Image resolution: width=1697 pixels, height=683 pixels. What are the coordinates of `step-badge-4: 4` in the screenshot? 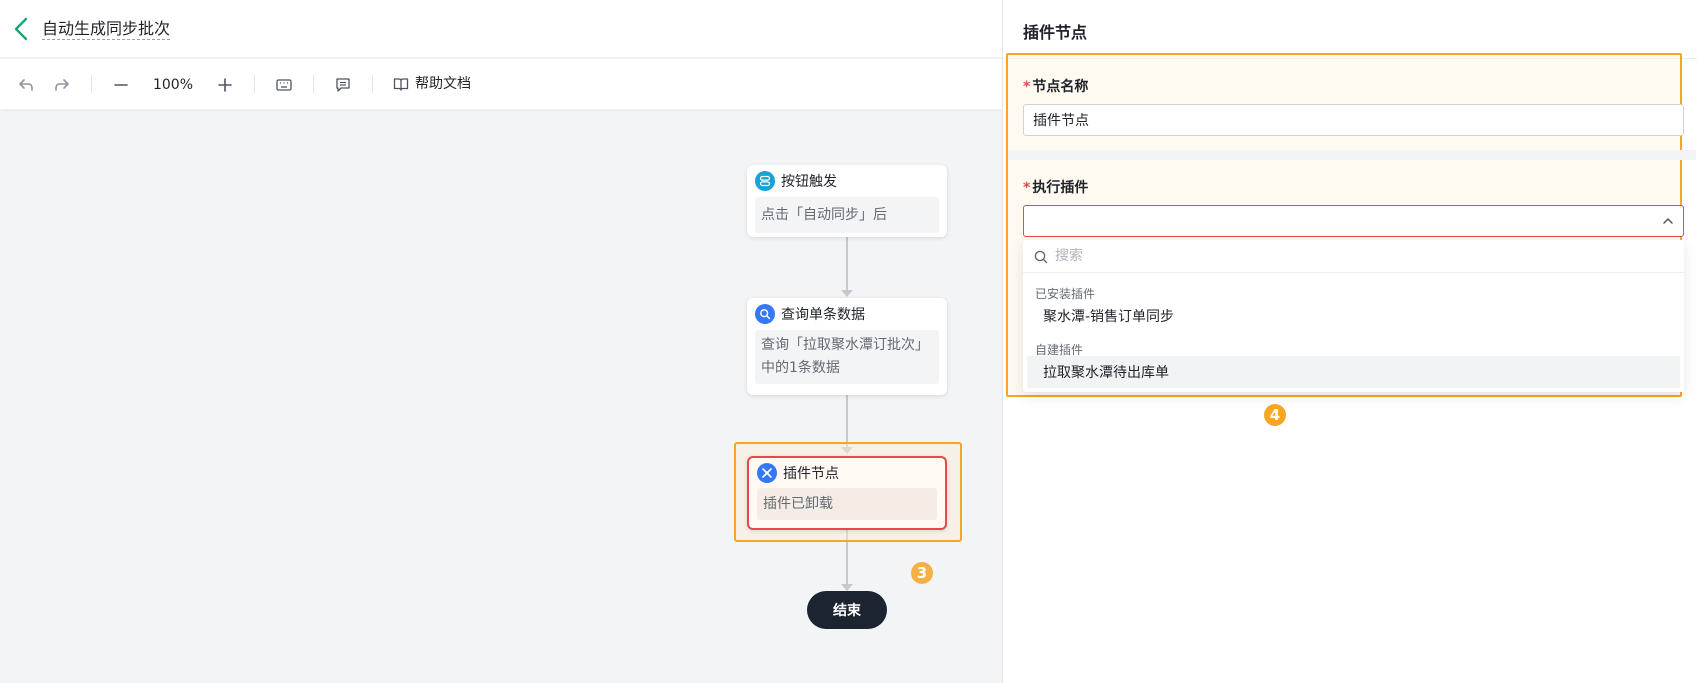 It's located at (1275, 415).